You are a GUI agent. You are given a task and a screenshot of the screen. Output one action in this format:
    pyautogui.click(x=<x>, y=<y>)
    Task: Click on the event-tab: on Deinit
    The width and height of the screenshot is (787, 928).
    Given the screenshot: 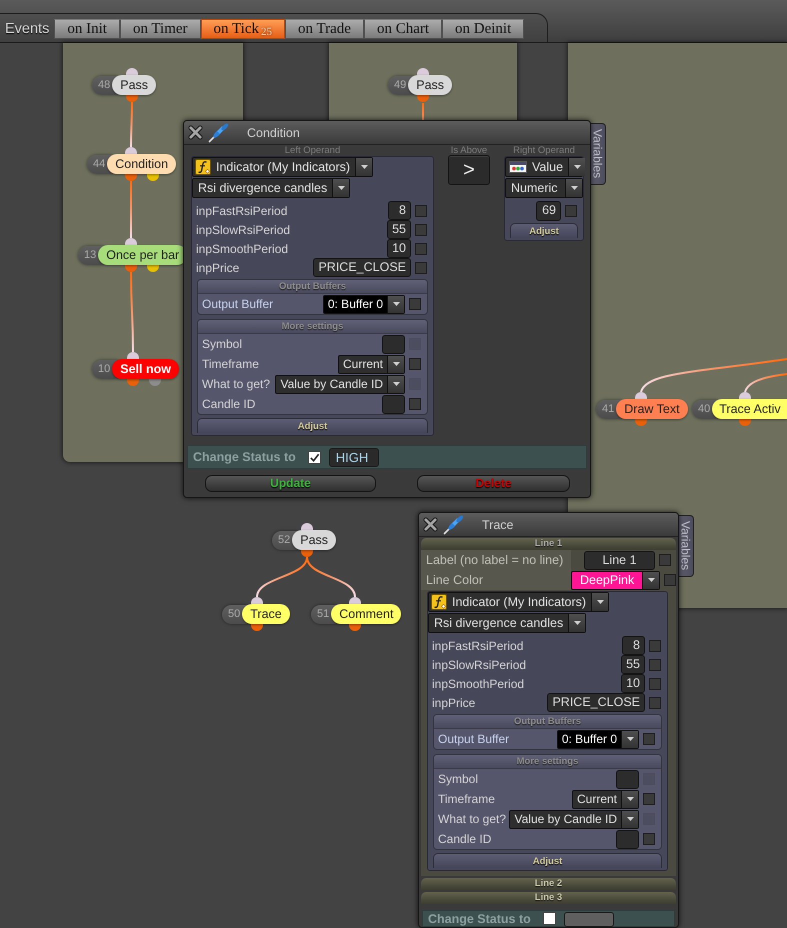 What is the action you would take?
    pyautogui.click(x=483, y=29)
    